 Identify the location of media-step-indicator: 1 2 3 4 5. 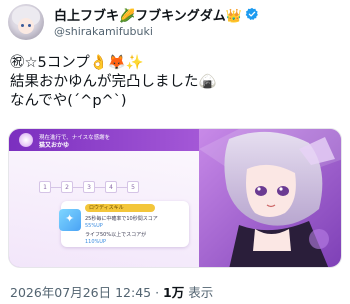
(89, 187).